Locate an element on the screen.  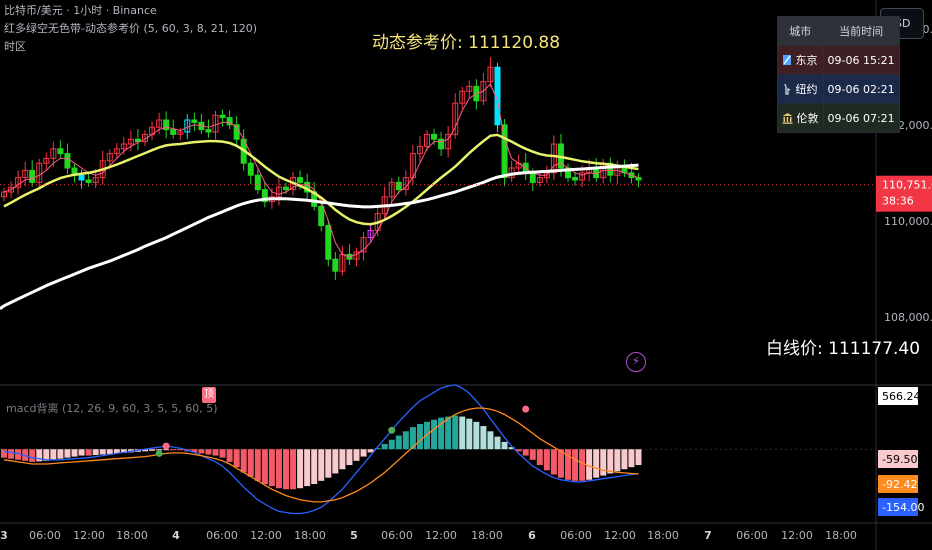
macd-axis-label: -59.50 is located at coordinates (899, 459).